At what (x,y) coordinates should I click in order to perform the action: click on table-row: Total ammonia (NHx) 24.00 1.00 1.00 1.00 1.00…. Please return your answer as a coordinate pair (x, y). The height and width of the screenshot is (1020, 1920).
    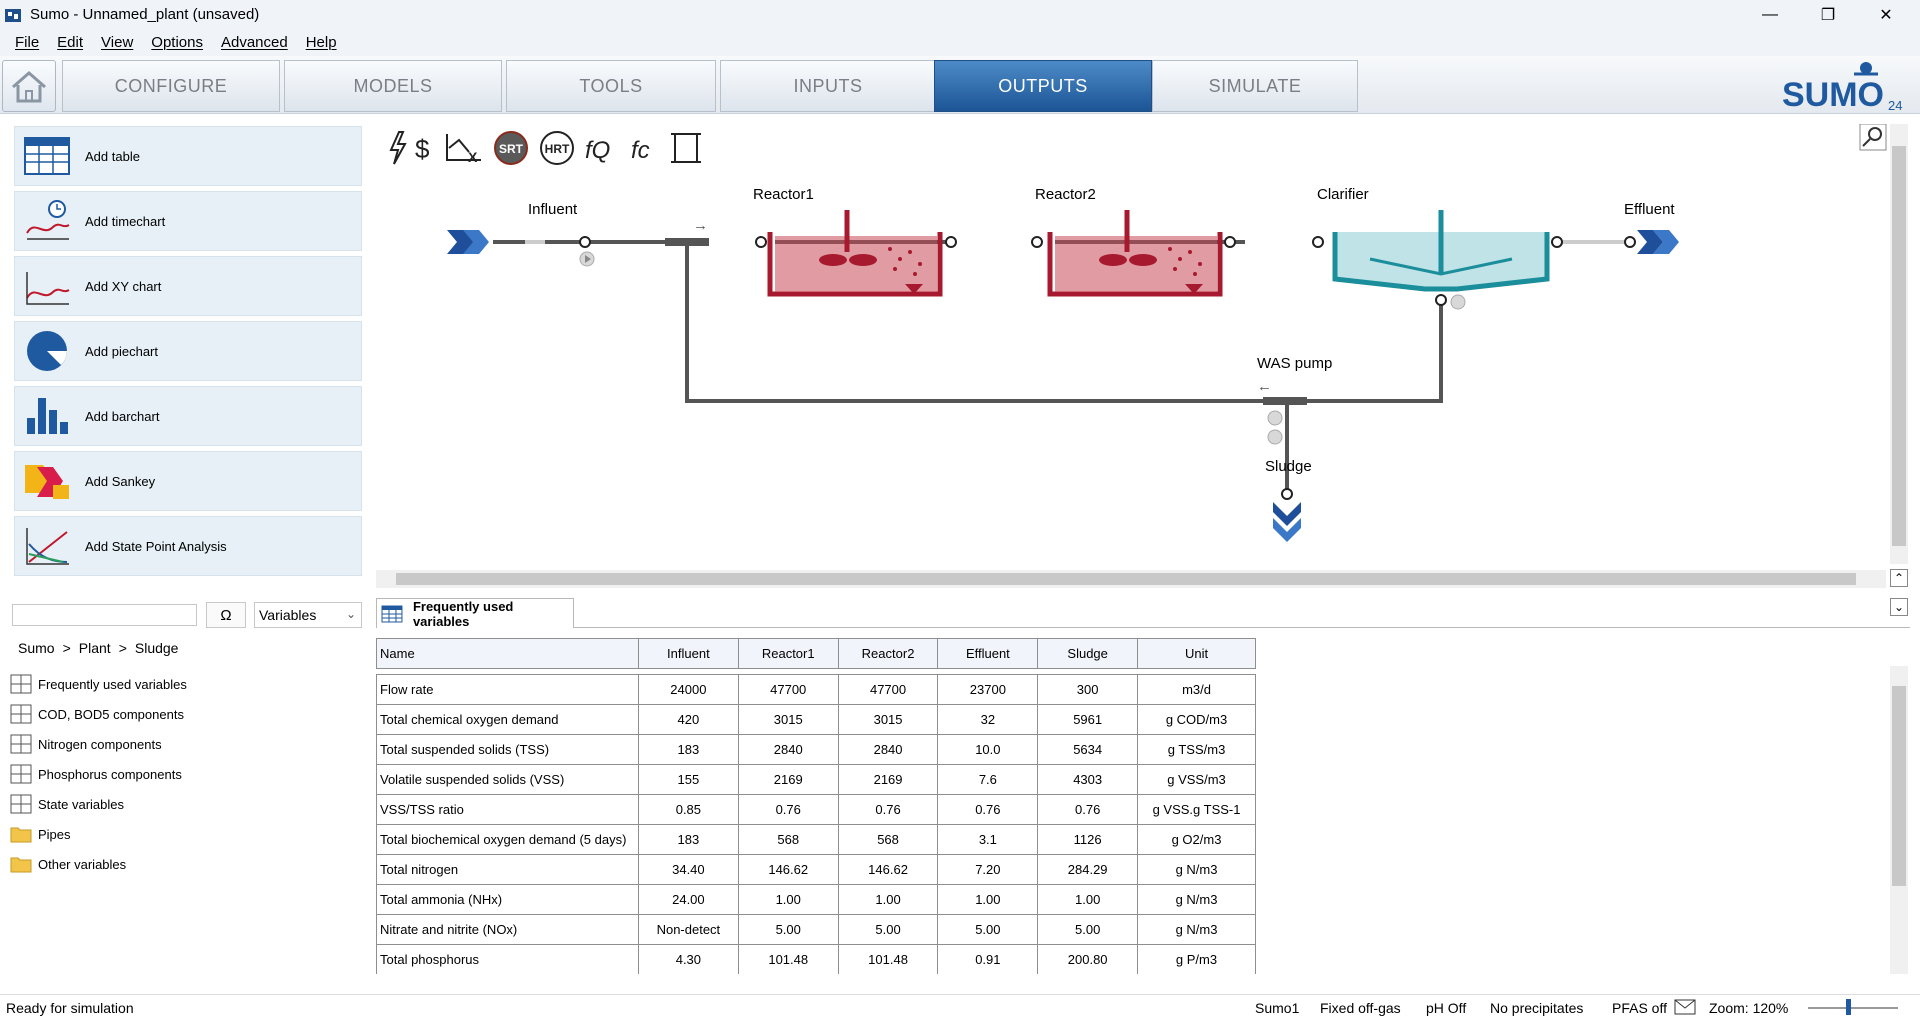
    Looking at the image, I should click on (816, 899).